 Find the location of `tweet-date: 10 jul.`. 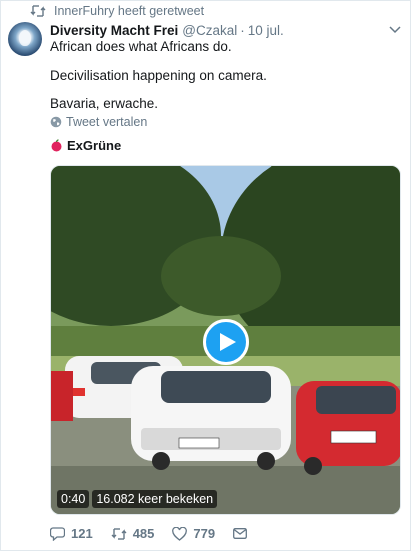

tweet-date: 10 jul. is located at coordinates (266, 30).